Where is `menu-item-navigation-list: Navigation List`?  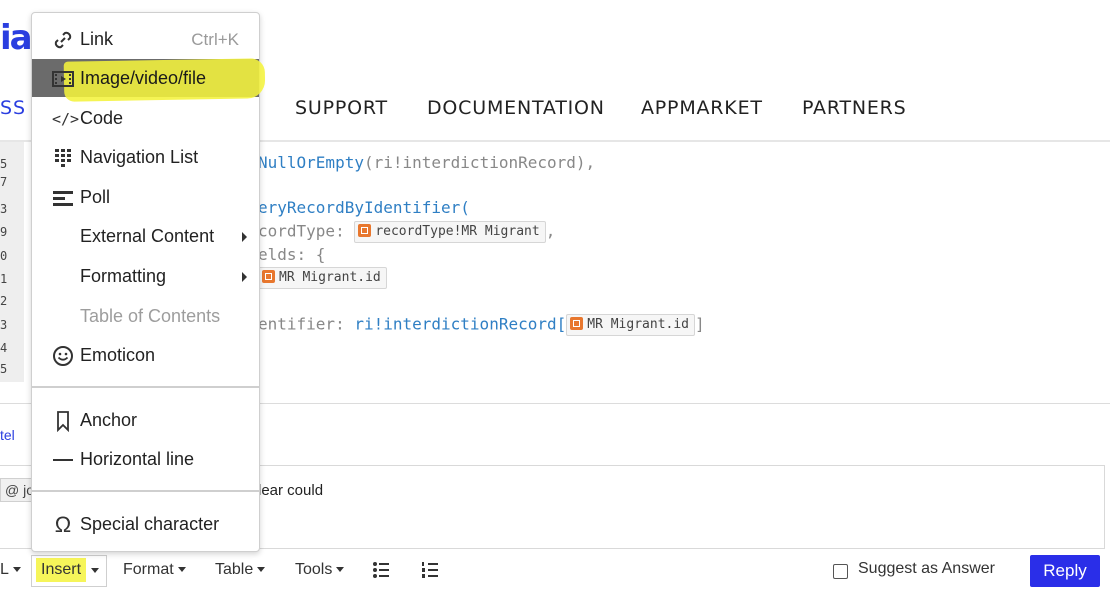
menu-item-navigation-list: Navigation List is located at coordinates (145, 157).